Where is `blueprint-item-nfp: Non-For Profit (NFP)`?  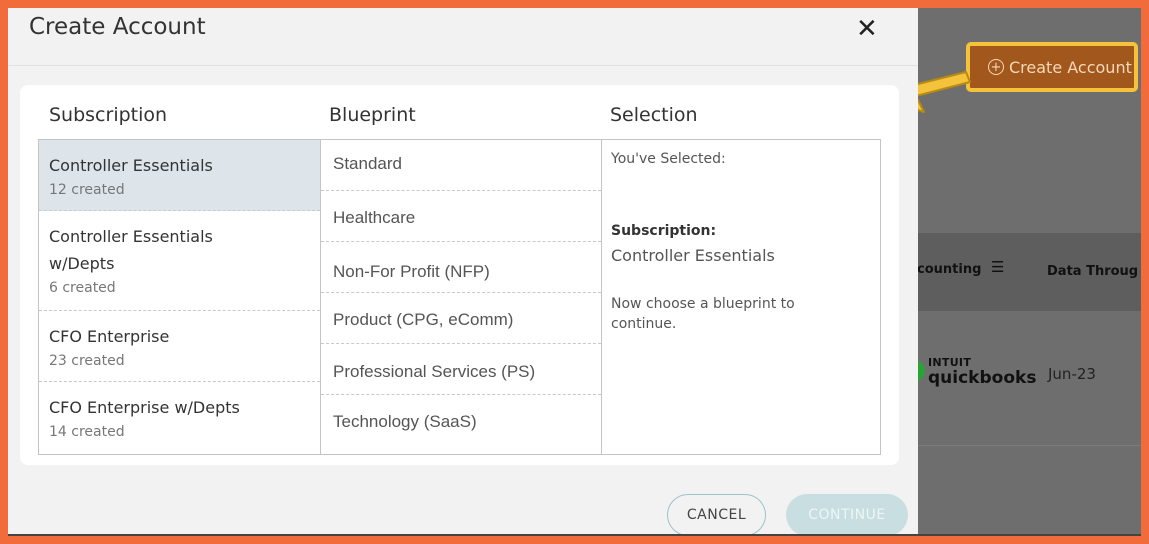 blueprint-item-nfp: Non-For Profit (NFP) is located at coordinates (461, 267).